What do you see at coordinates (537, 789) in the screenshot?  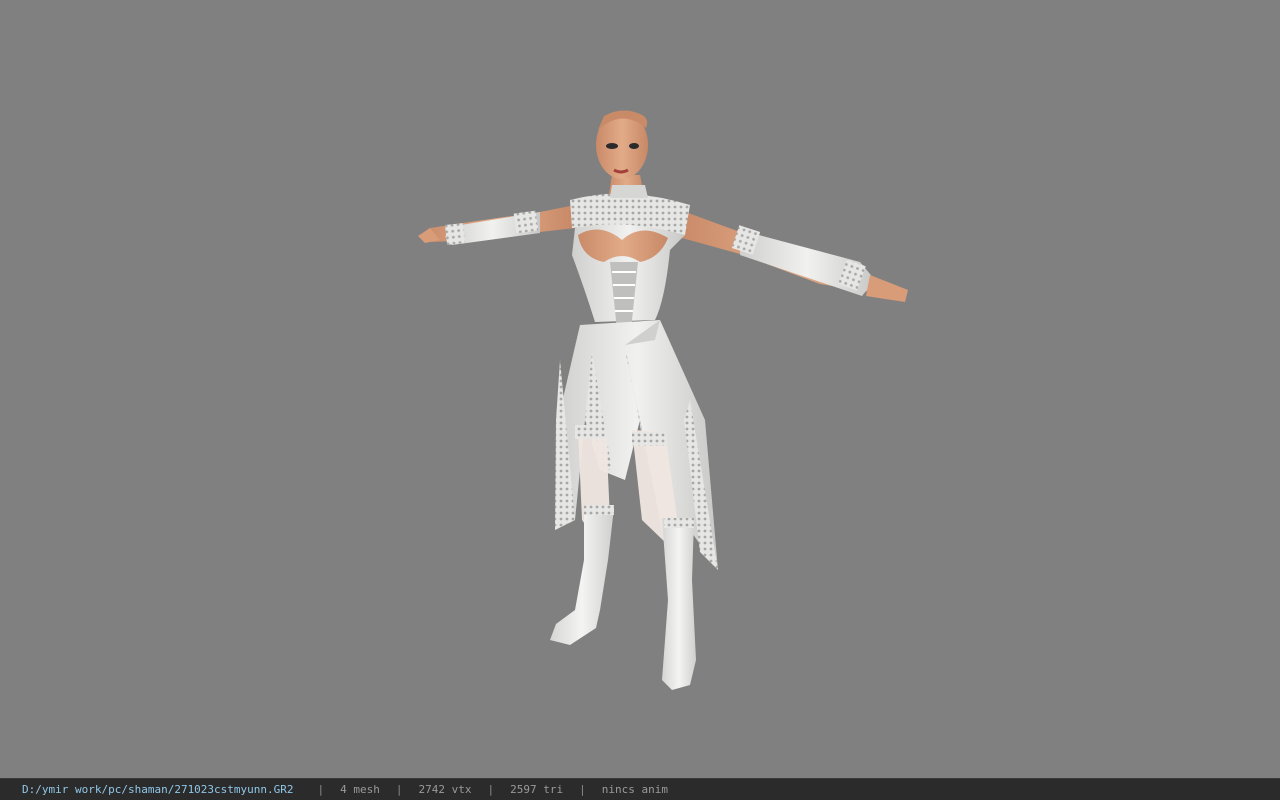 I see `triangle-count: 2597 tri` at bounding box center [537, 789].